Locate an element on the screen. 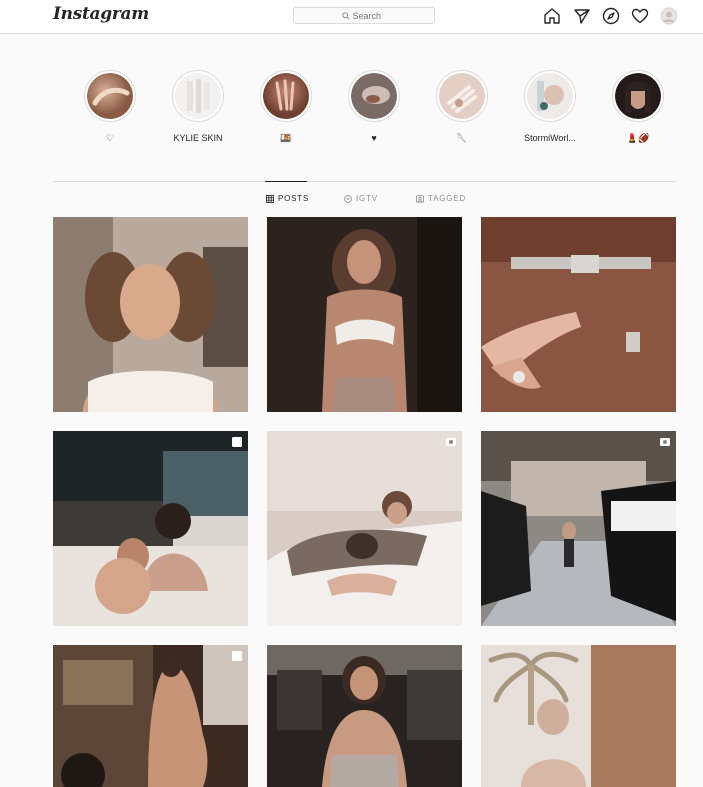  grid-icon is located at coordinates (270, 198).